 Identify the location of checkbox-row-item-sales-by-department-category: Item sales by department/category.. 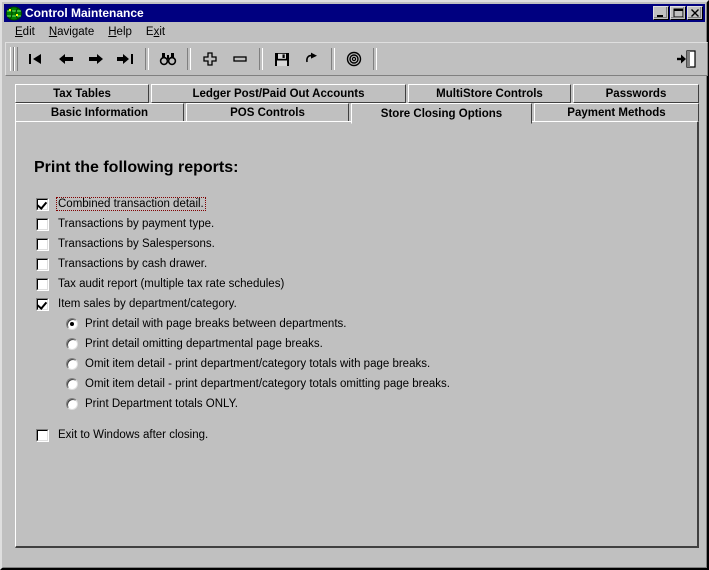
(161, 304).